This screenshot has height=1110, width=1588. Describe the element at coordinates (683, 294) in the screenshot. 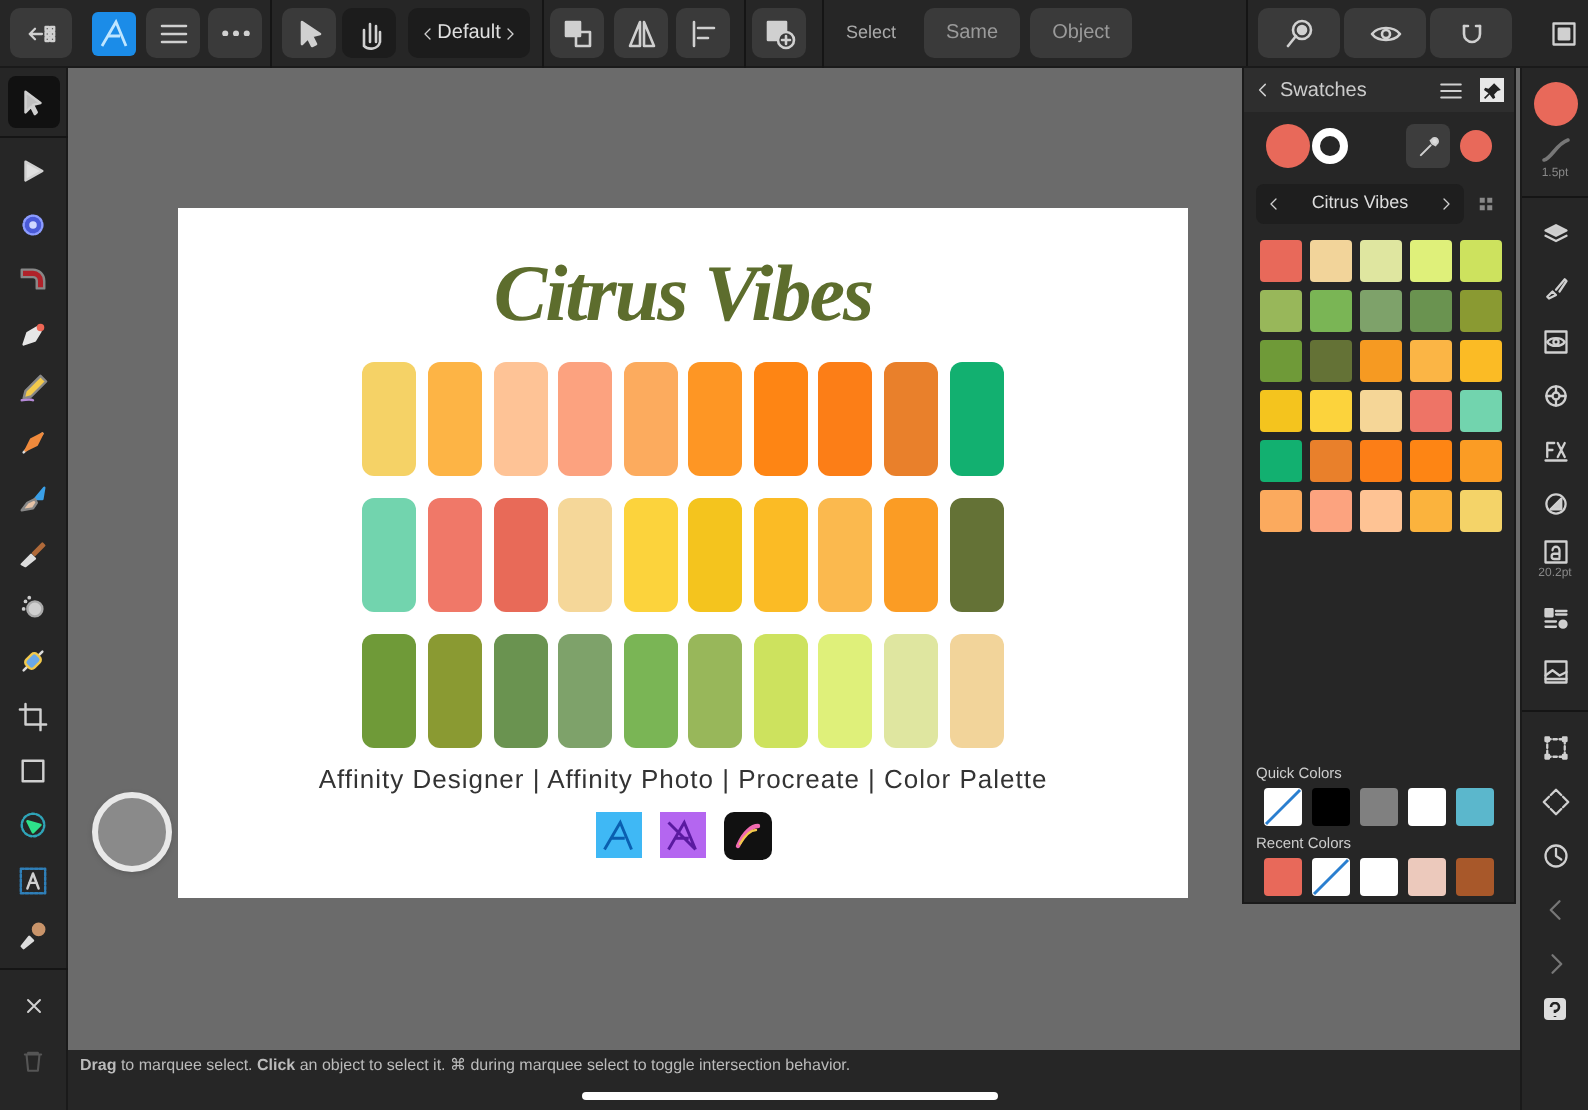

I see `artboard-title: Citrus Vibes` at that location.